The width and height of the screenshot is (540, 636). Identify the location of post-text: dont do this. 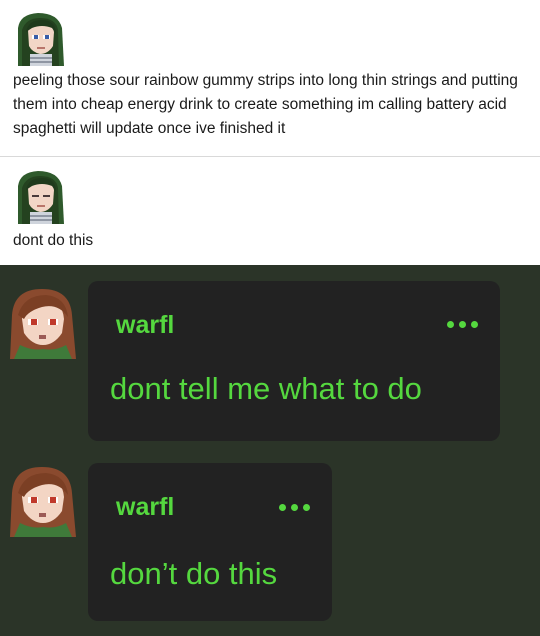
(53, 240).